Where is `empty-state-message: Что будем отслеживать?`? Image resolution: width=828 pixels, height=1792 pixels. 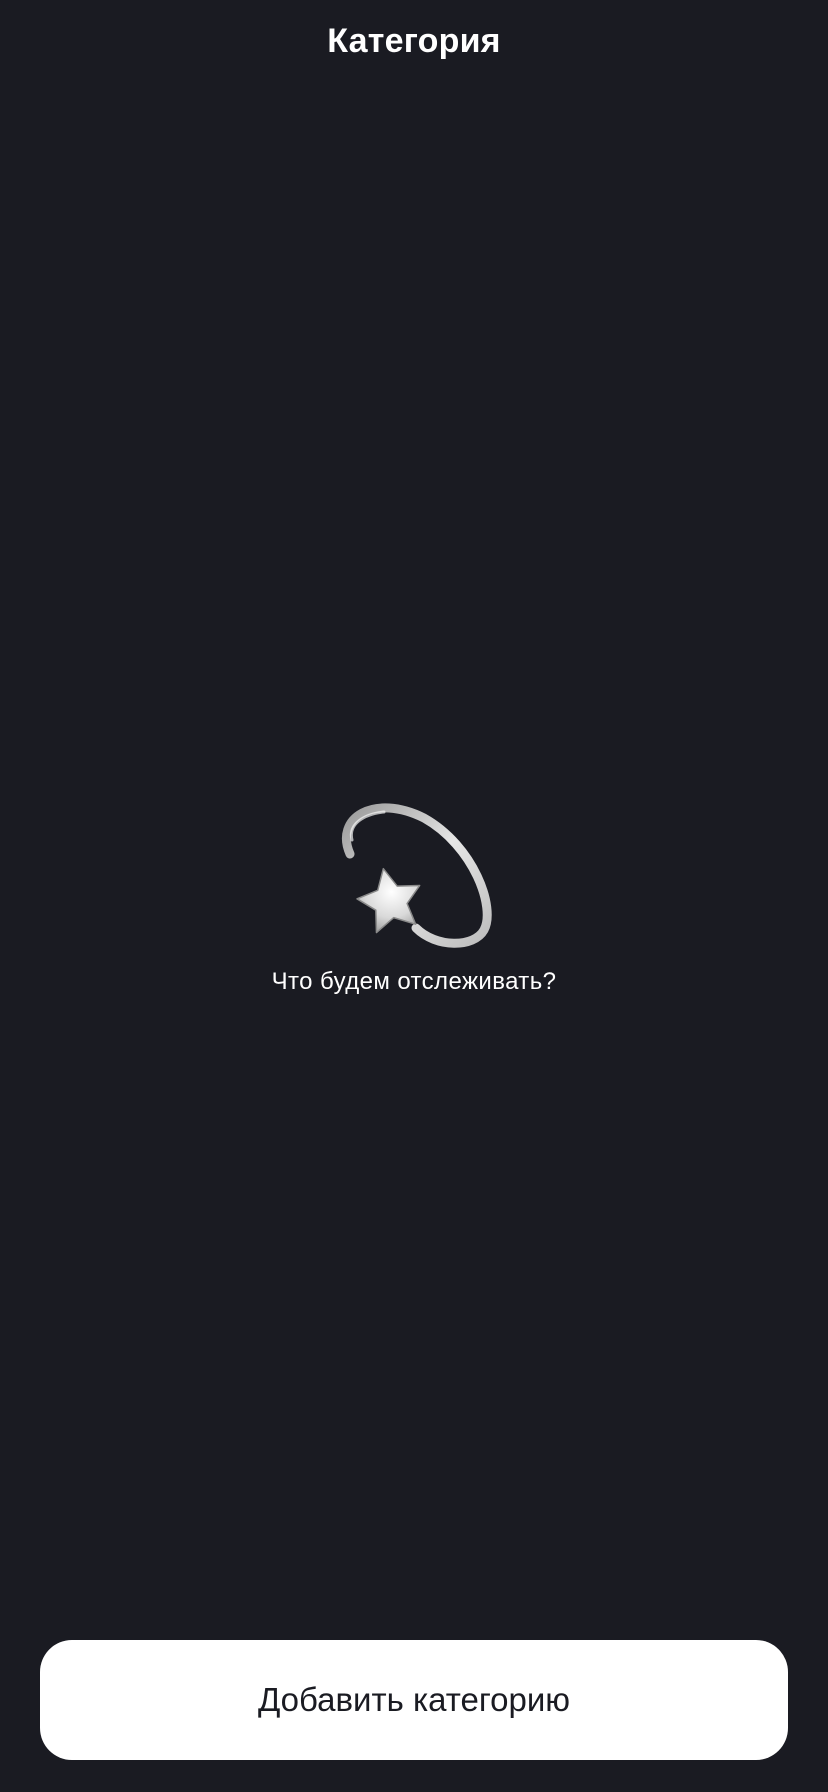 empty-state-message: Что будем отслеживать? is located at coordinates (414, 981).